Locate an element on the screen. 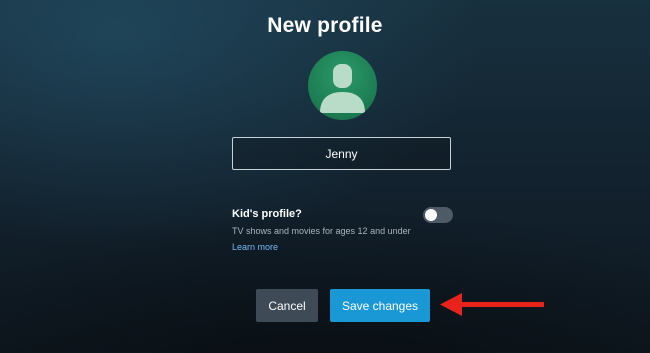  person-silhouette-icon is located at coordinates (342, 88).